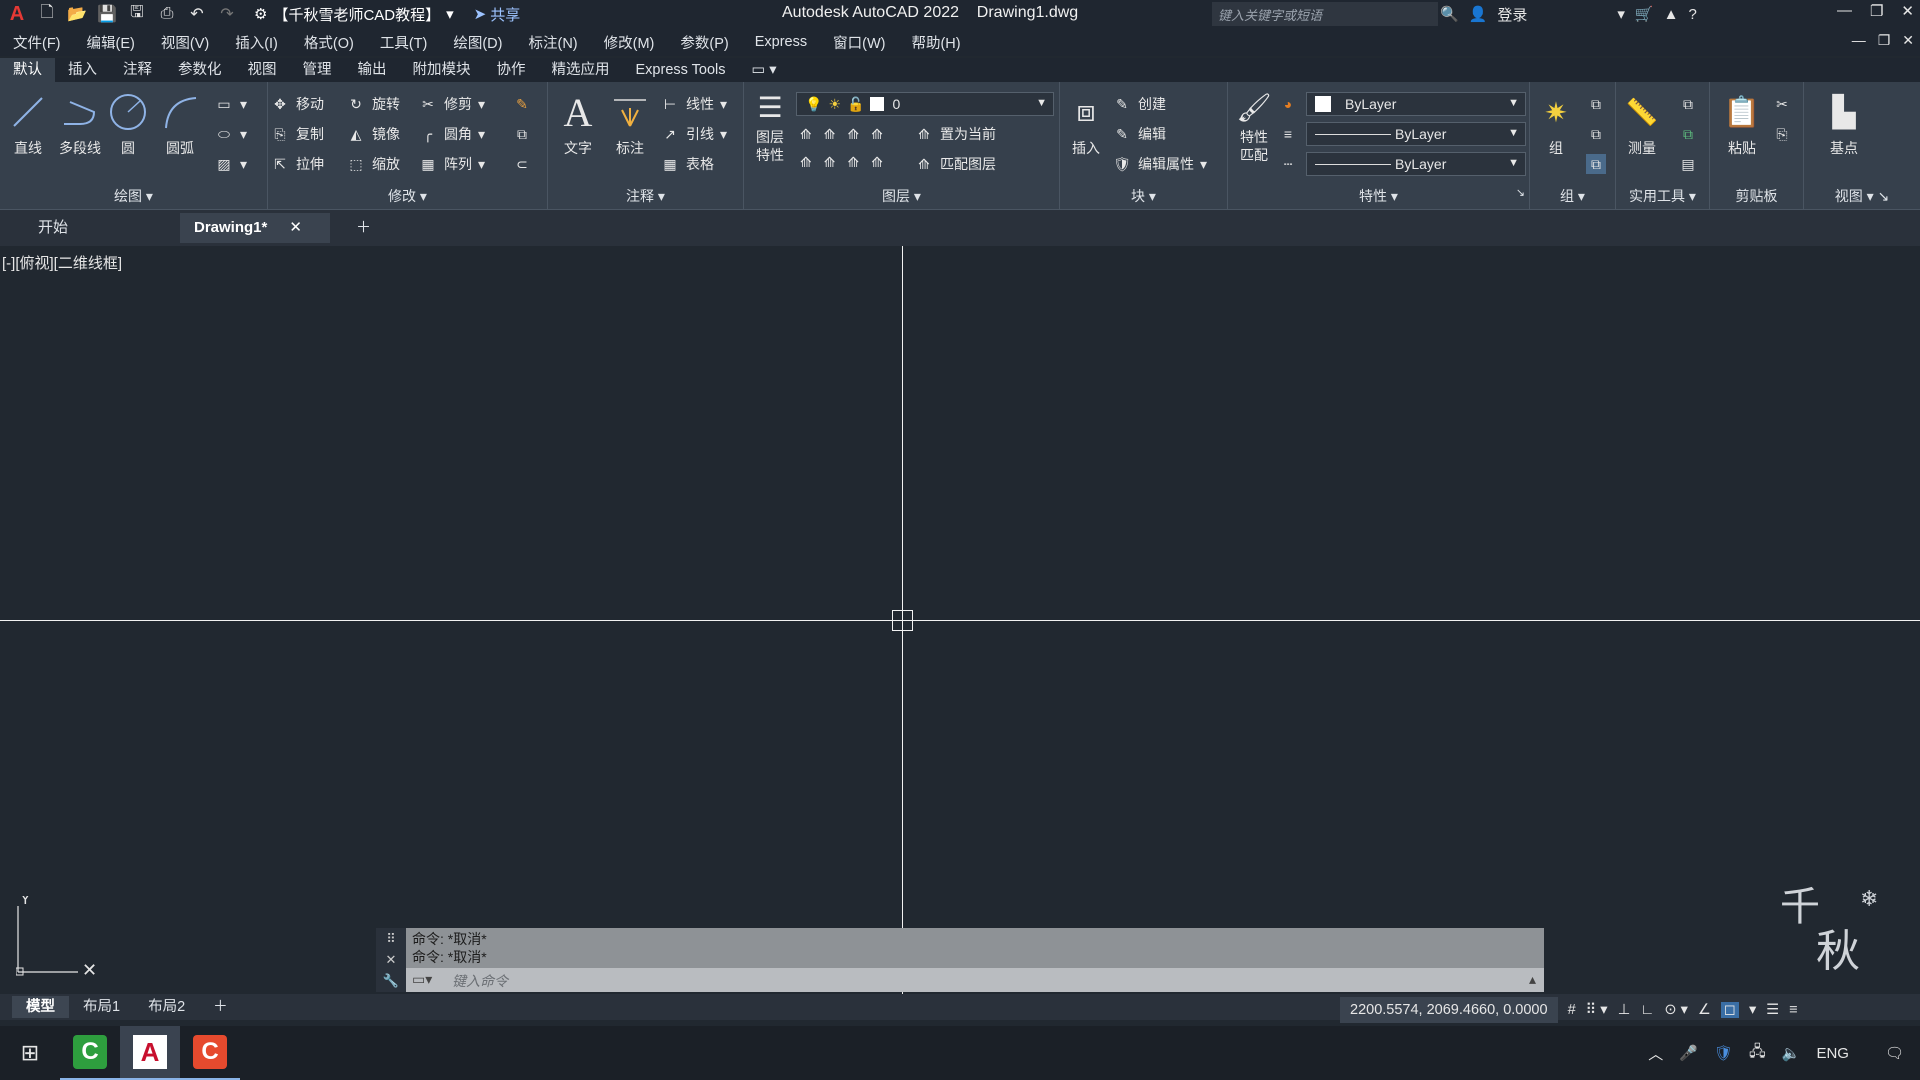  I want to click on calculator-button: ▤, so click(1688, 164).